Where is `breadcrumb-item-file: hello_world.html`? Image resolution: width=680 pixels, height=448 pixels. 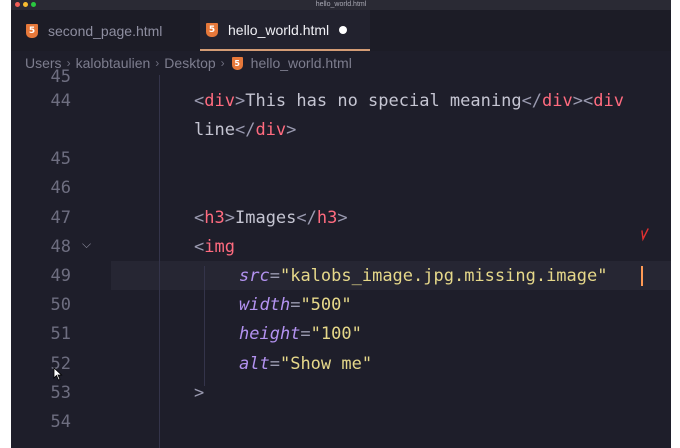
breadcrumb-item-file: hello_world.html is located at coordinates (301, 63).